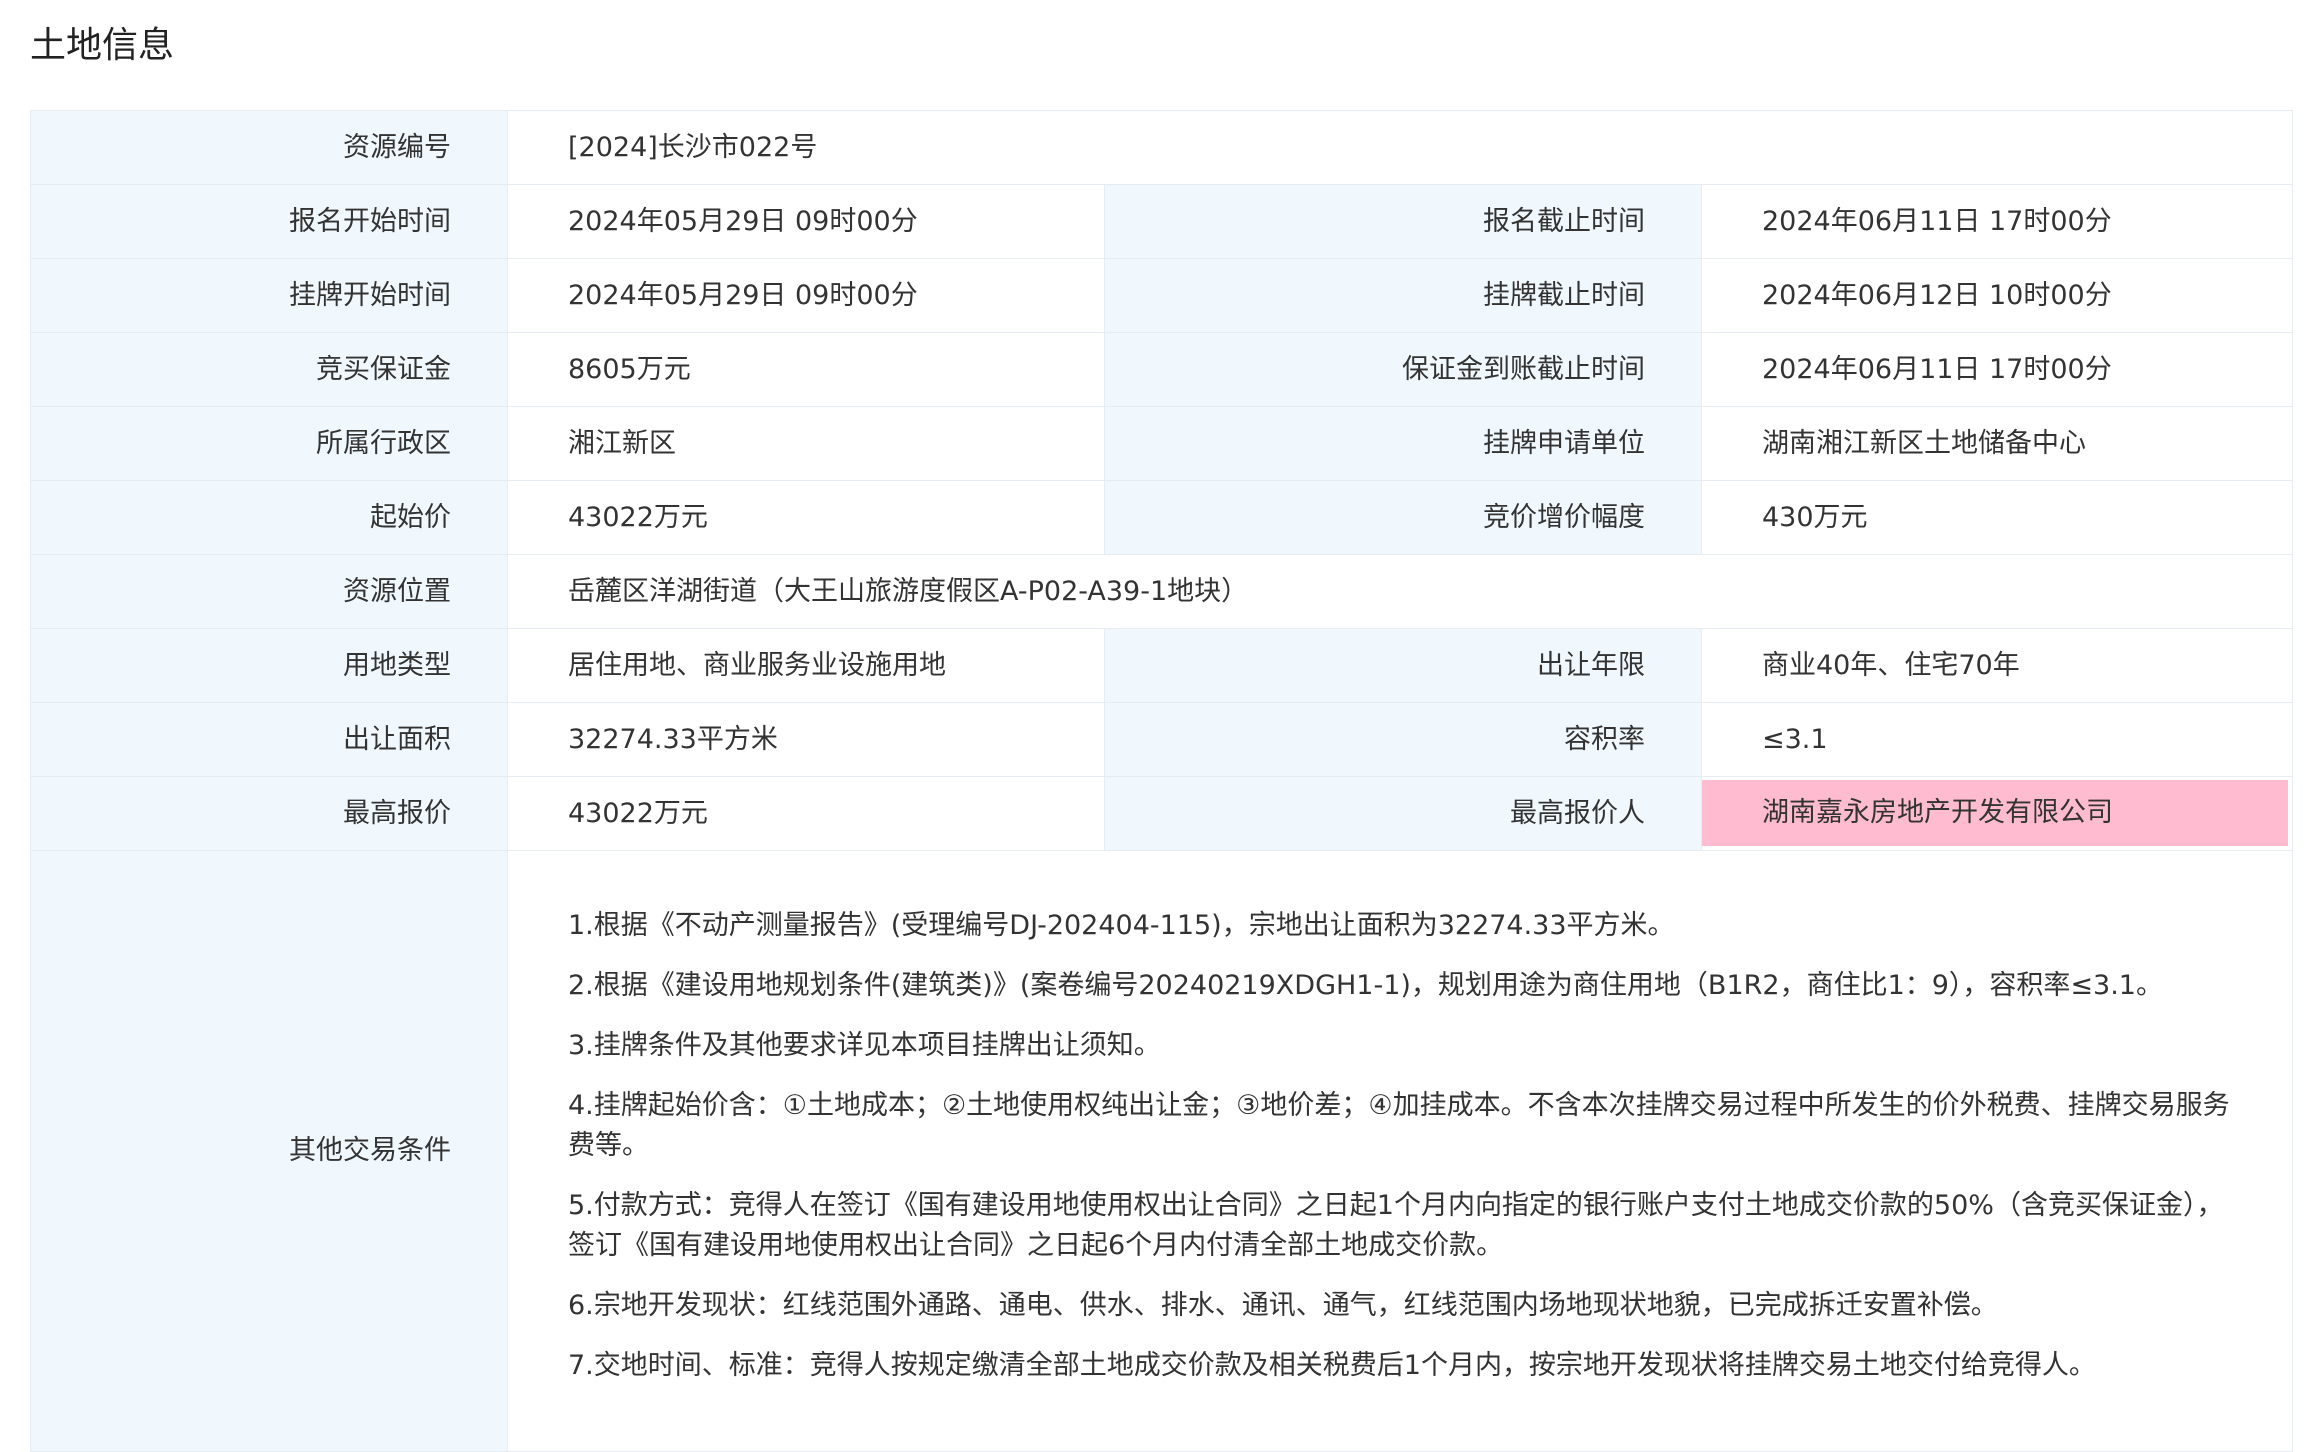 This screenshot has width=2316, height=1452. I want to click on increment-label: 竞价增价幅度, so click(1403, 517).